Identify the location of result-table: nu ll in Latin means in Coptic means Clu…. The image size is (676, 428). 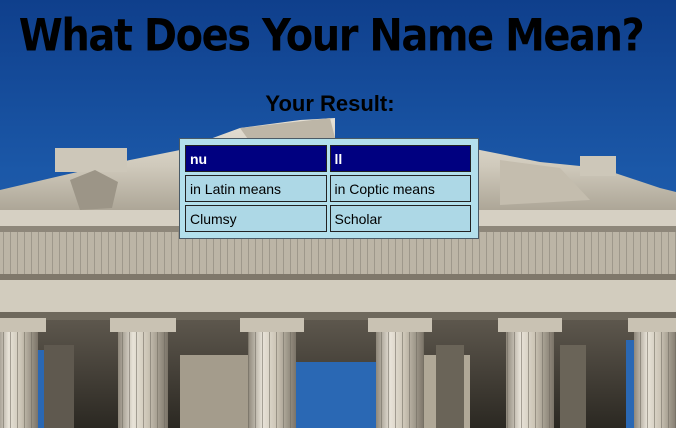
(328, 188).